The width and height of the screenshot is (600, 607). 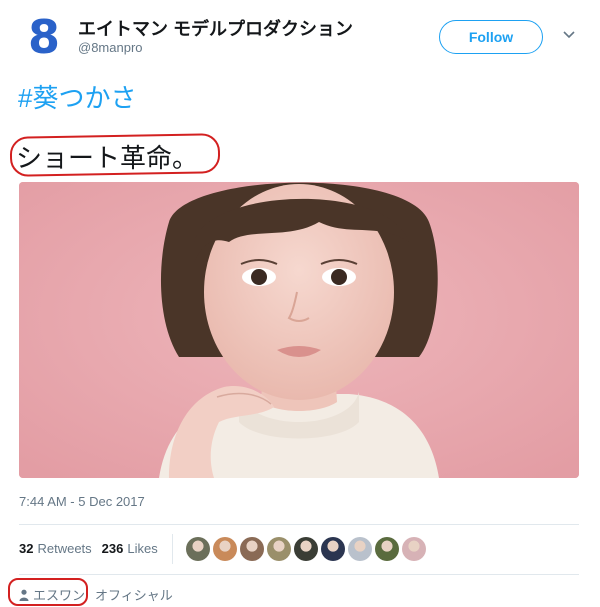 I want to click on follow-button: Follow, so click(x=491, y=37).